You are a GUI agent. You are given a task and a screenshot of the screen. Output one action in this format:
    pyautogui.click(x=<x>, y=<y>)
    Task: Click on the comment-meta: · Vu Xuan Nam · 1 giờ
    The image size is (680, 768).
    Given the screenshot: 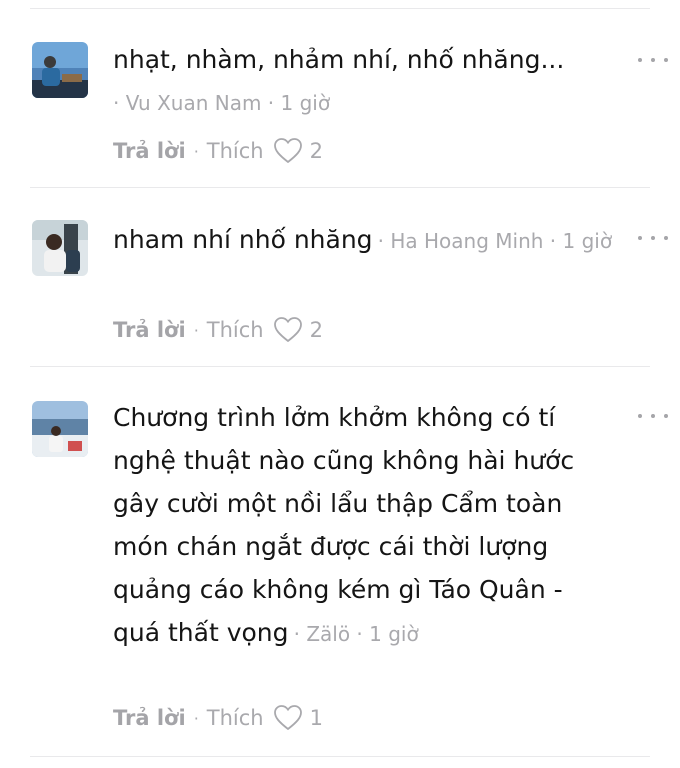 What is the action you would take?
    pyautogui.click(x=222, y=103)
    